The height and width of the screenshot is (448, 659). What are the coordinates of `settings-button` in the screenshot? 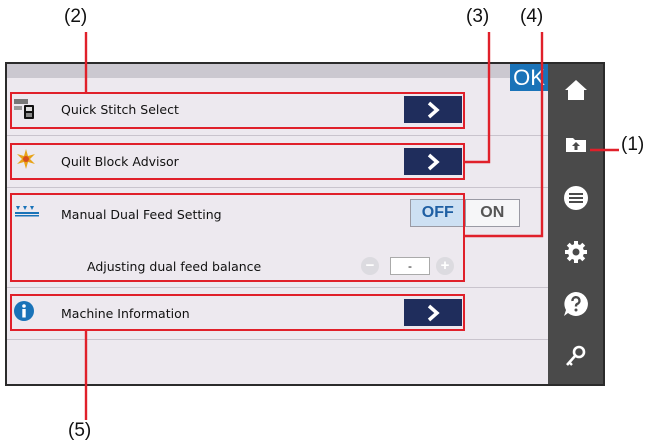 It's located at (576, 252).